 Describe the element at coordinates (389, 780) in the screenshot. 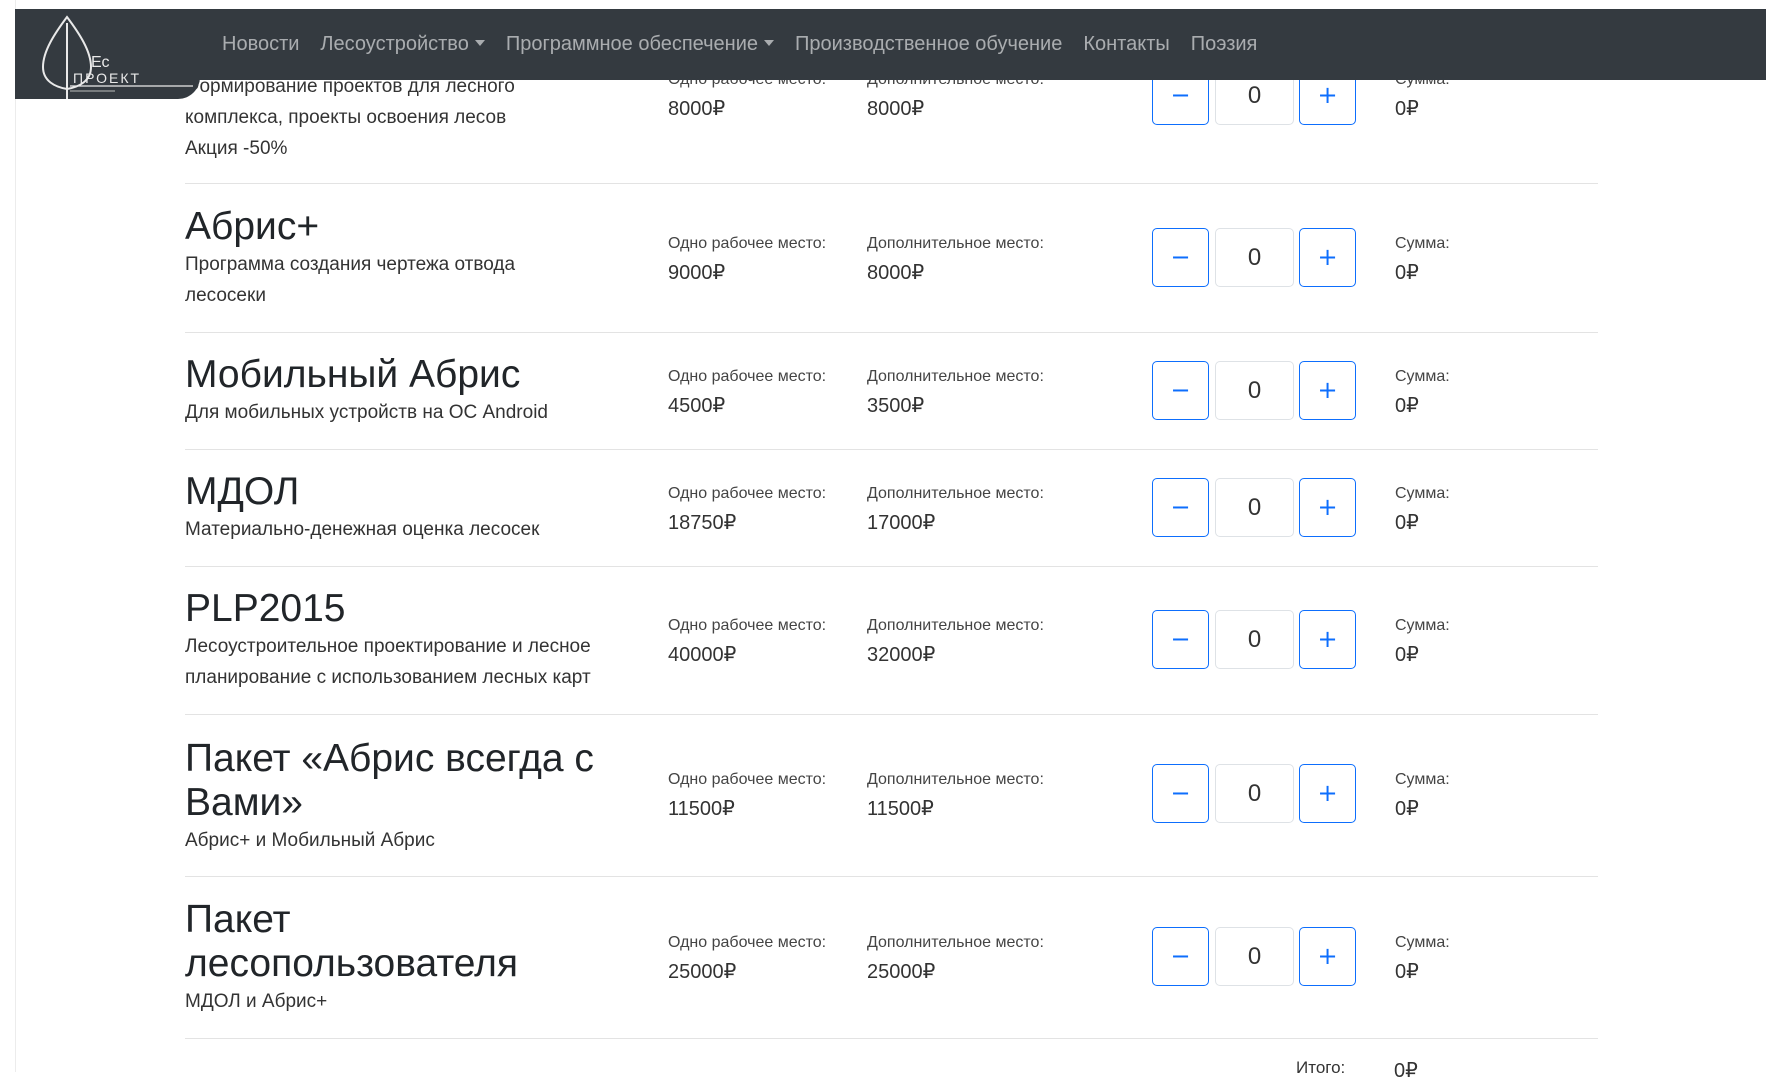

I see `product-title: Пакет «Абрис всегда с Вами»` at that location.